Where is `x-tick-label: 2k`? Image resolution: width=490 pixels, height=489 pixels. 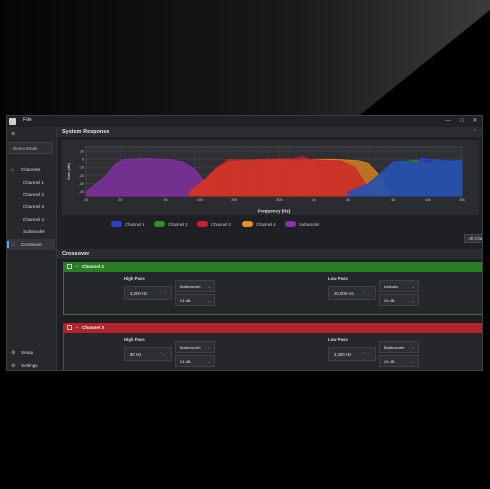
x-tick-label: 2k is located at coordinates (348, 200).